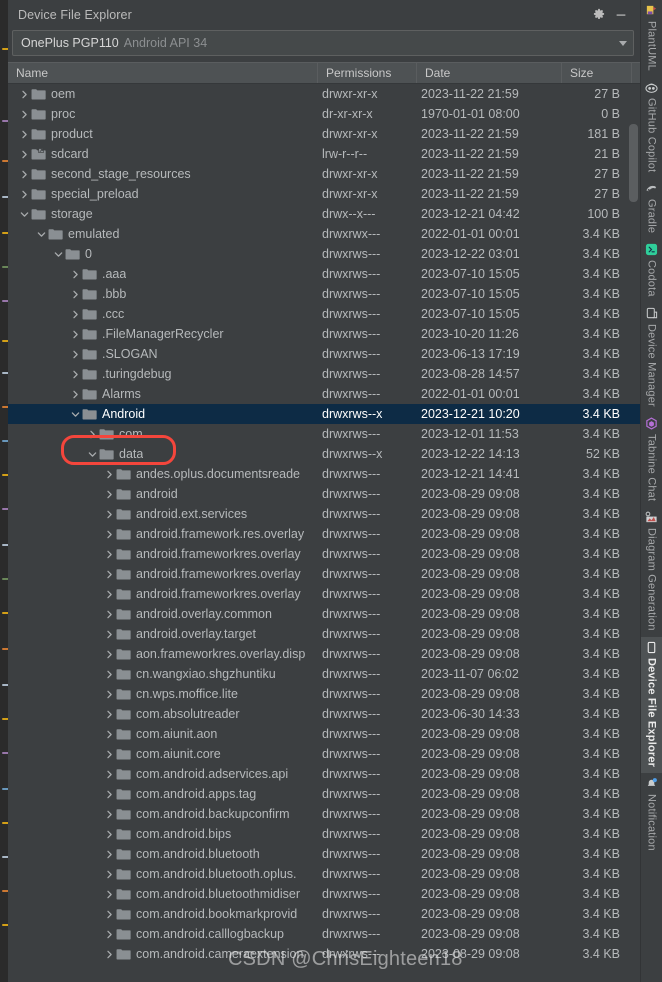 The image size is (662, 982). What do you see at coordinates (163, 714) in the screenshot?
I see `file-name-cell: com.absolutreader` at bounding box center [163, 714].